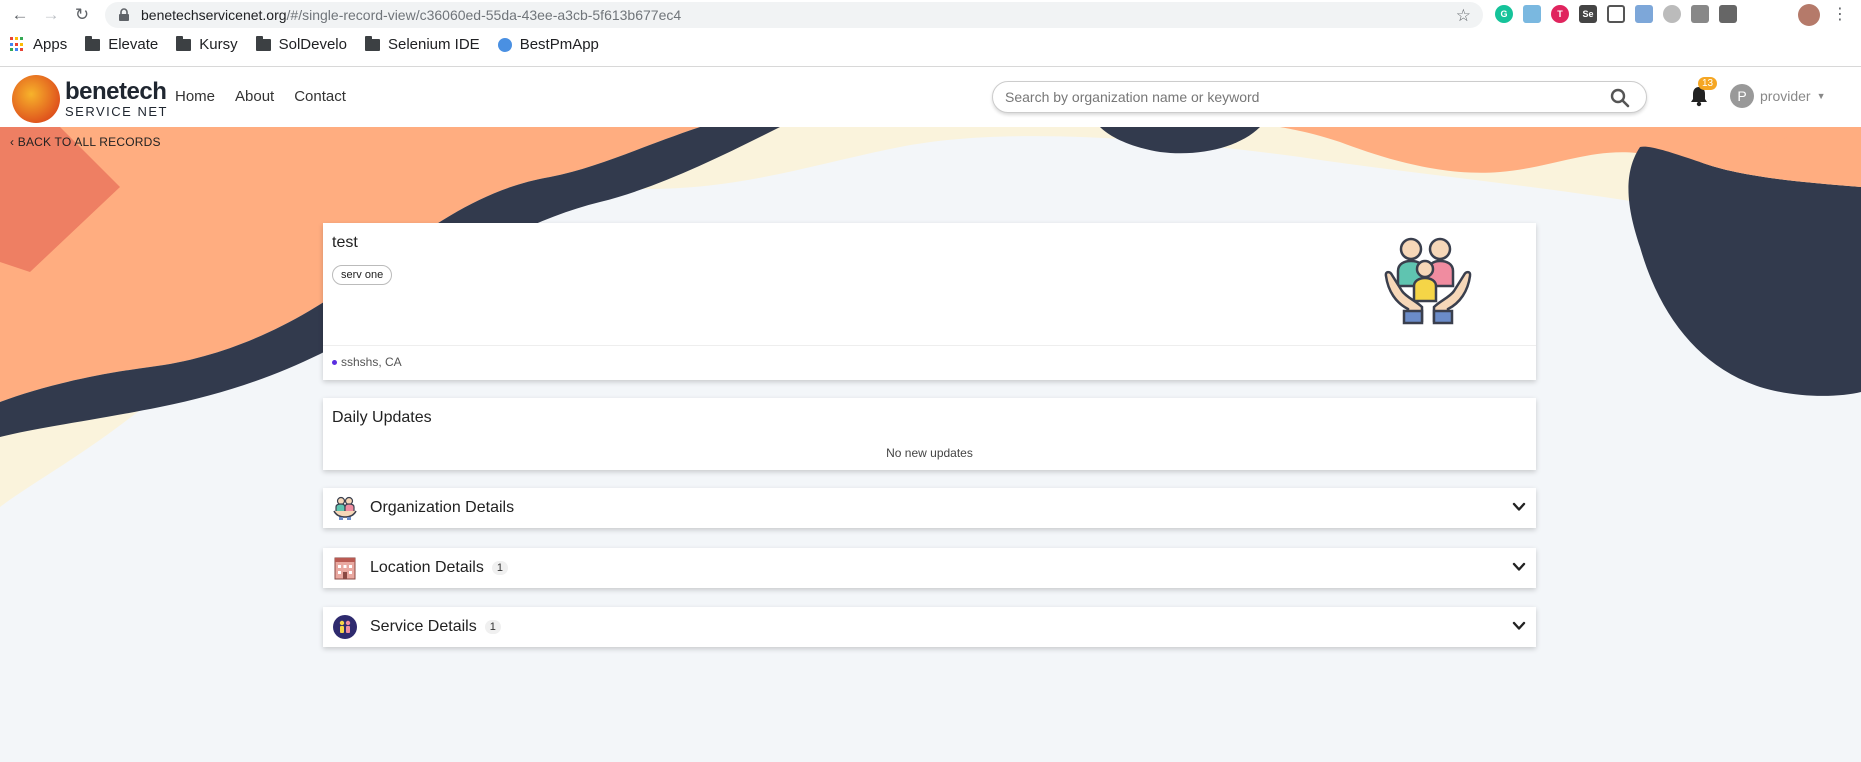 The width and height of the screenshot is (1861, 762). I want to click on organization-details-accordion: Organization Details, so click(929, 508).